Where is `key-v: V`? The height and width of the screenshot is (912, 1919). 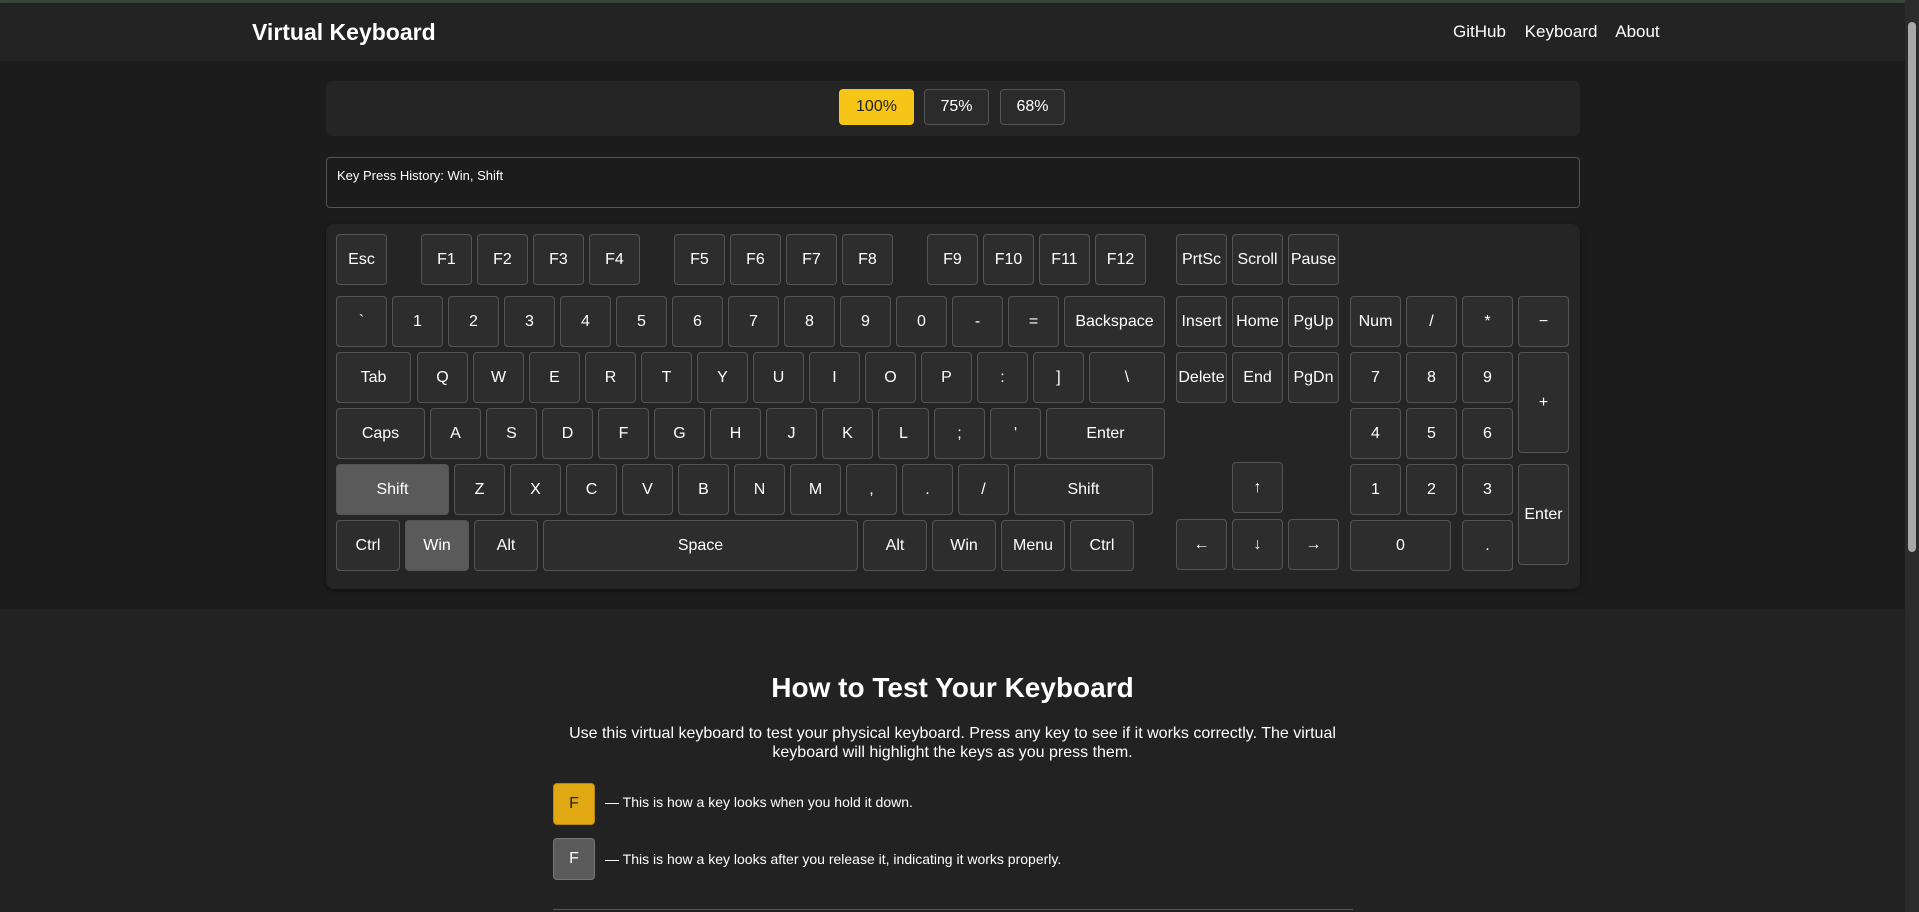
key-v: V is located at coordinates (647, 489).